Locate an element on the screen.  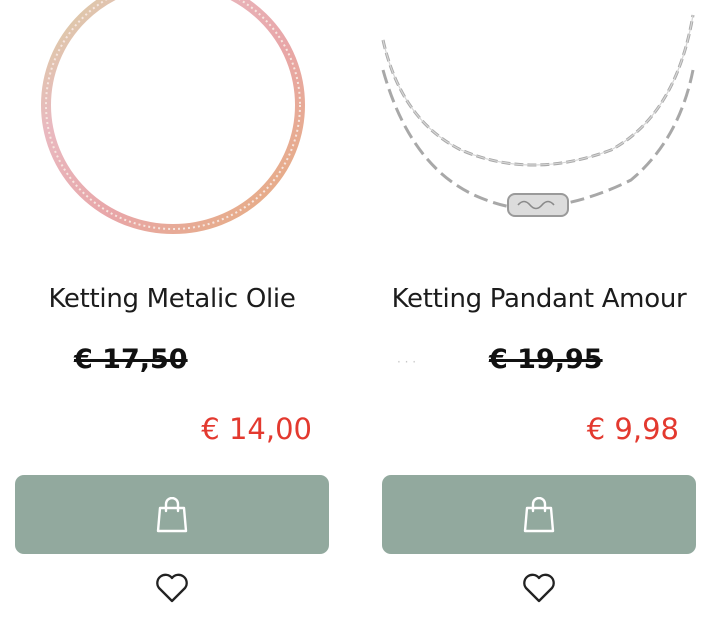
necklace-layered-chain-image is located at coordinates (538, 115).